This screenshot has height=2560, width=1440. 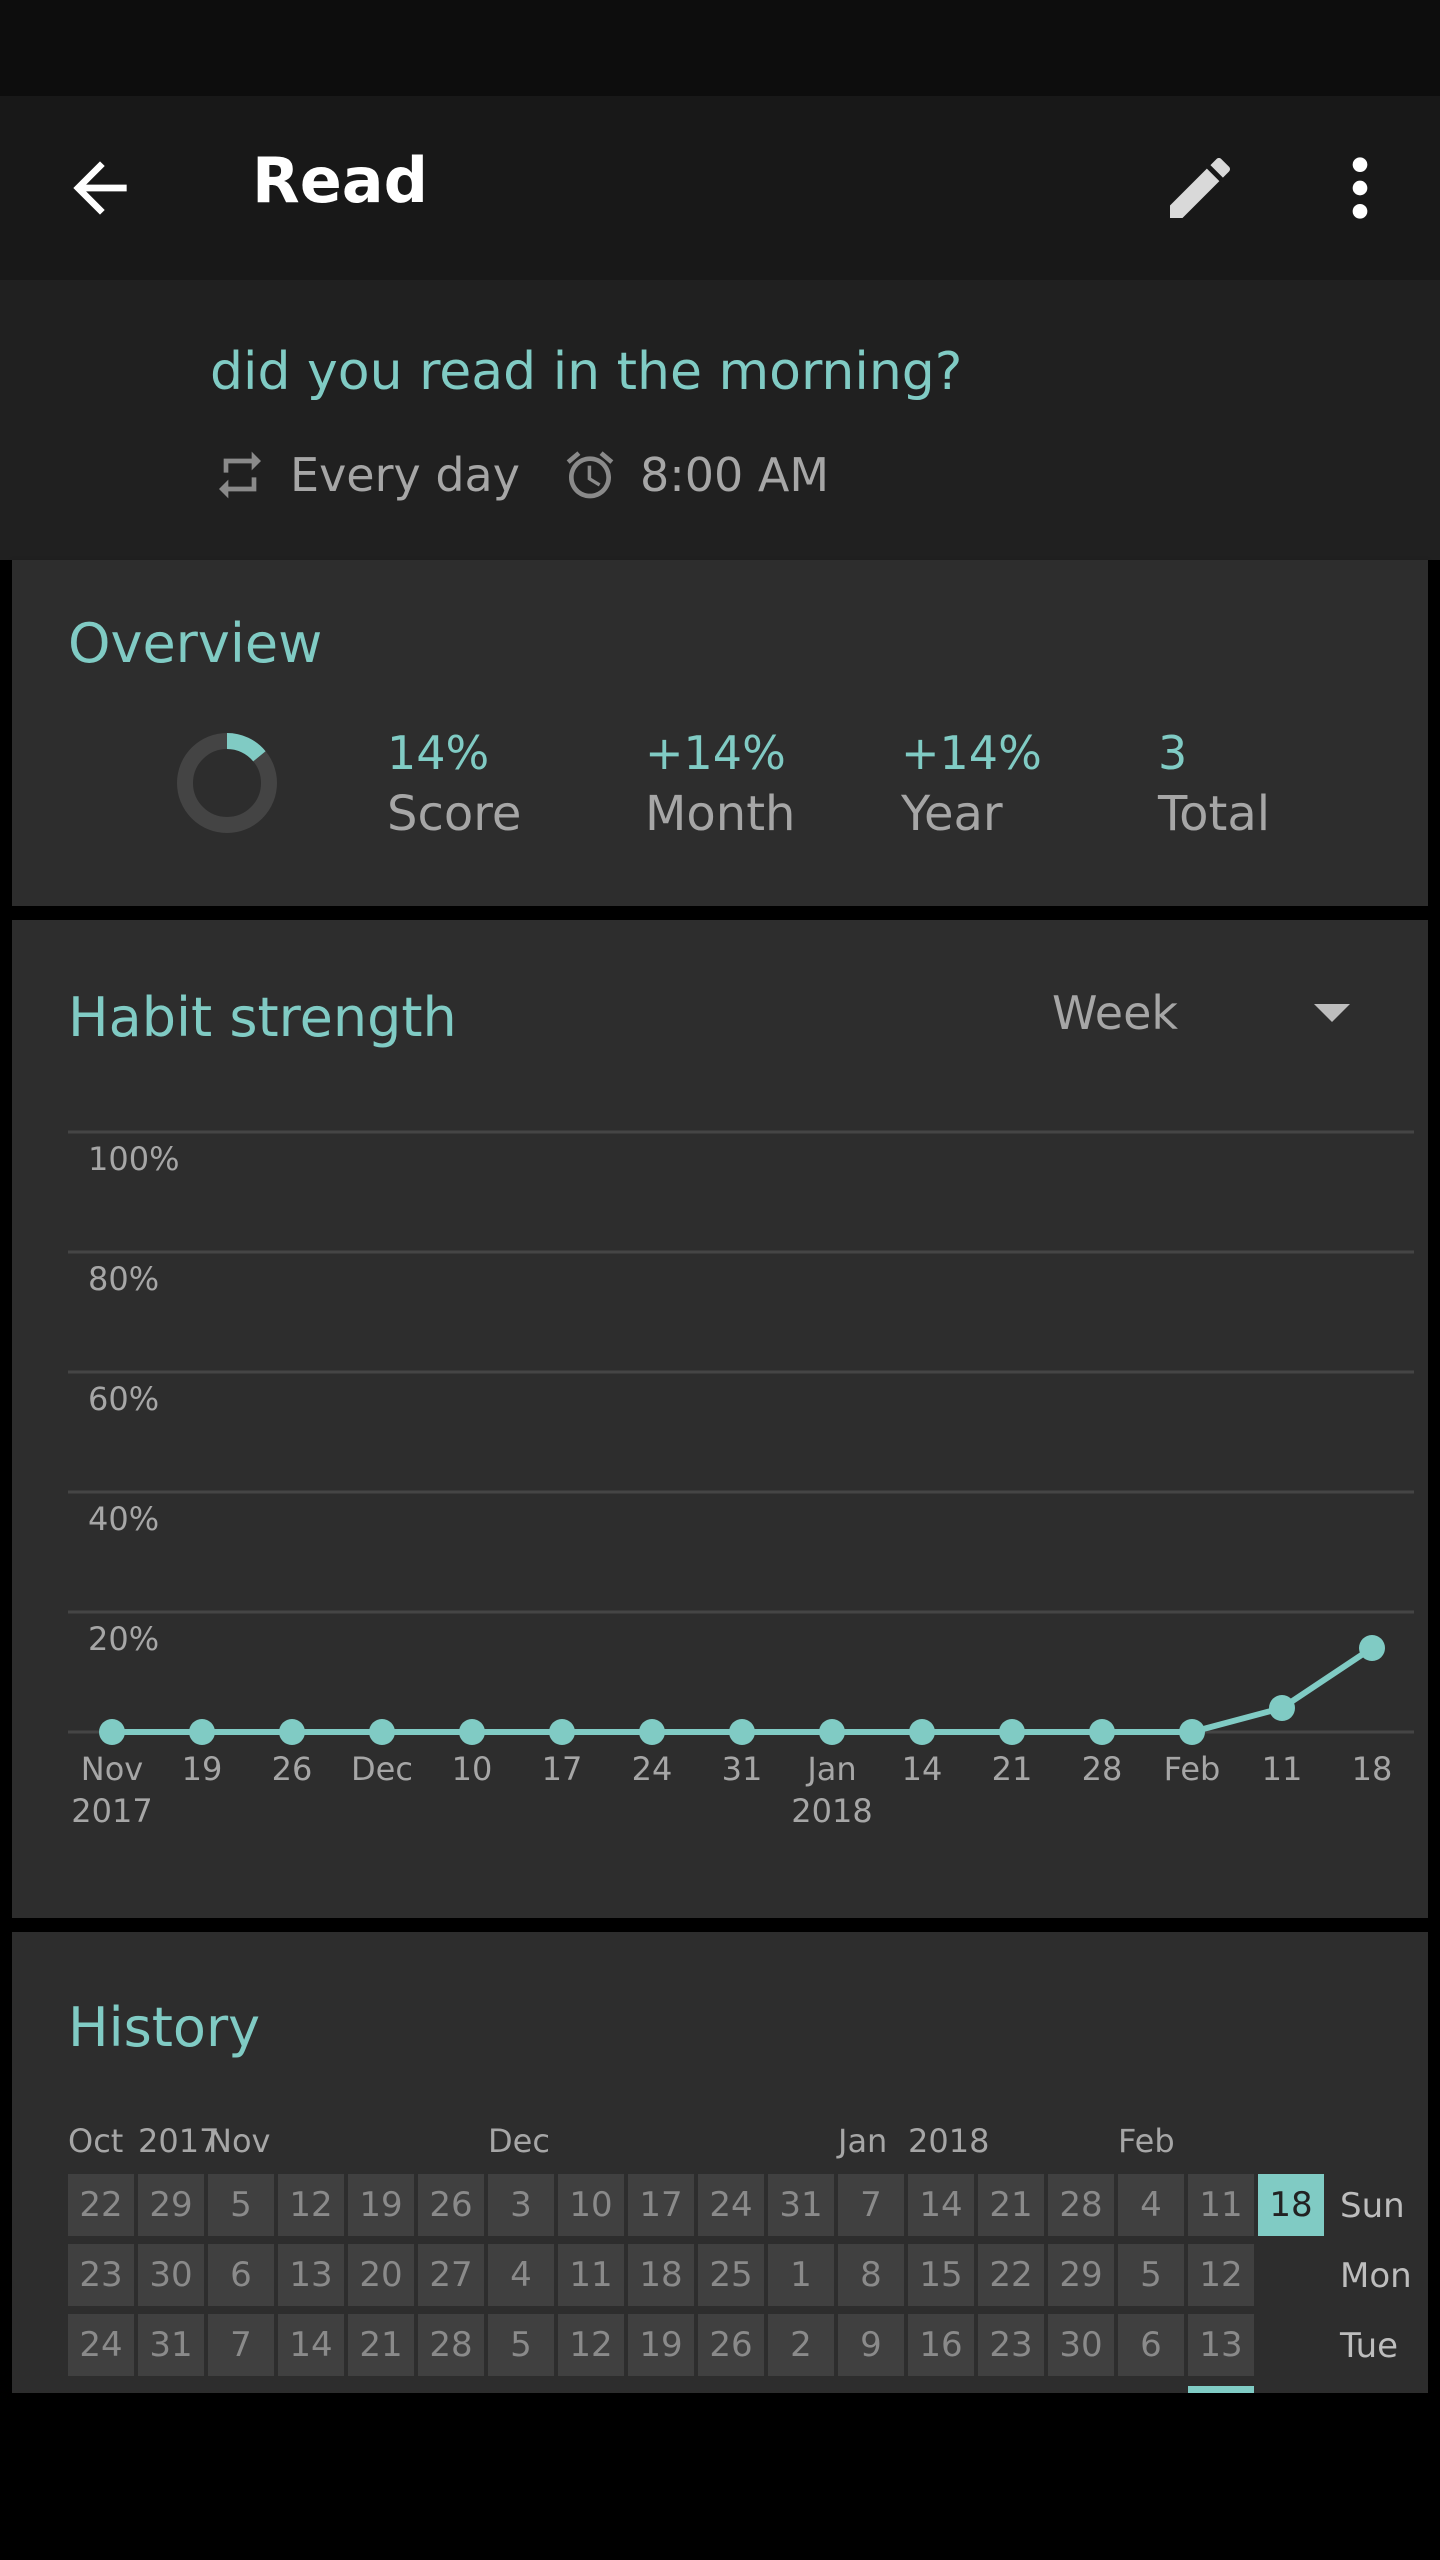 I want to click on stat-year: +14% Year, so click(x=971, y=786).